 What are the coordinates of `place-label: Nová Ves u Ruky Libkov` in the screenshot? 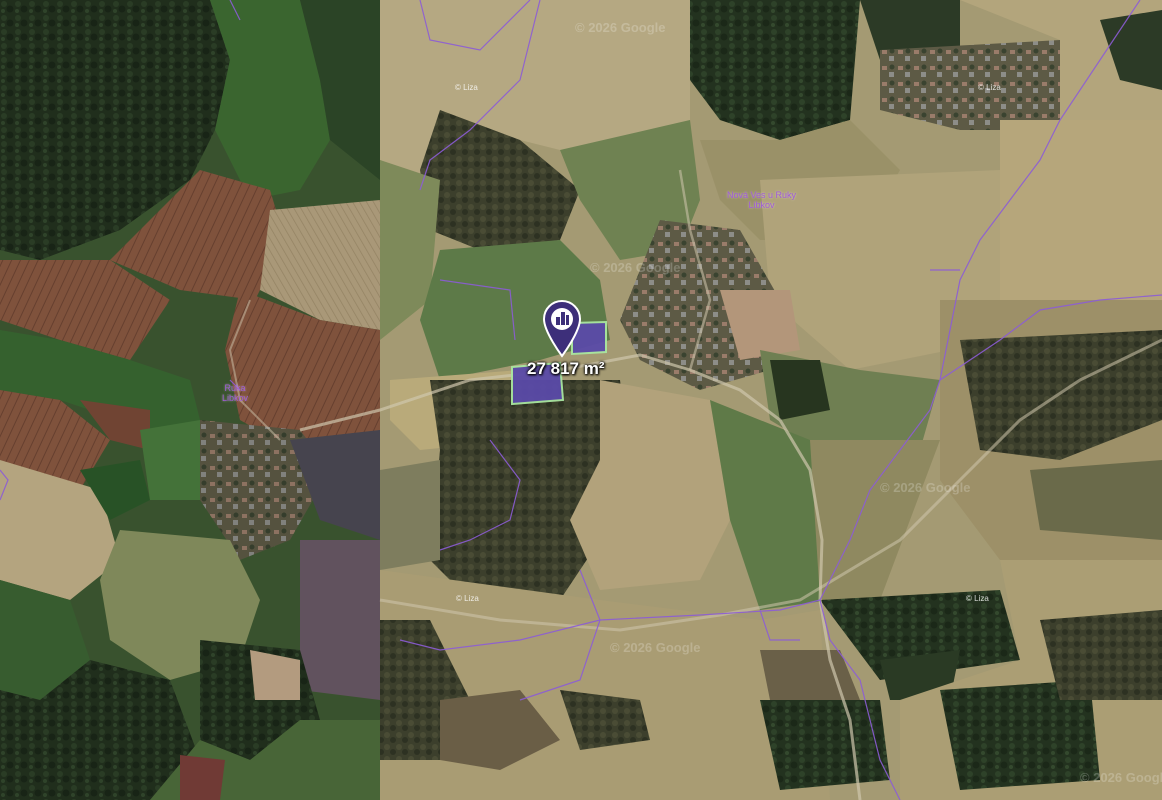 It's located at (762, 200).